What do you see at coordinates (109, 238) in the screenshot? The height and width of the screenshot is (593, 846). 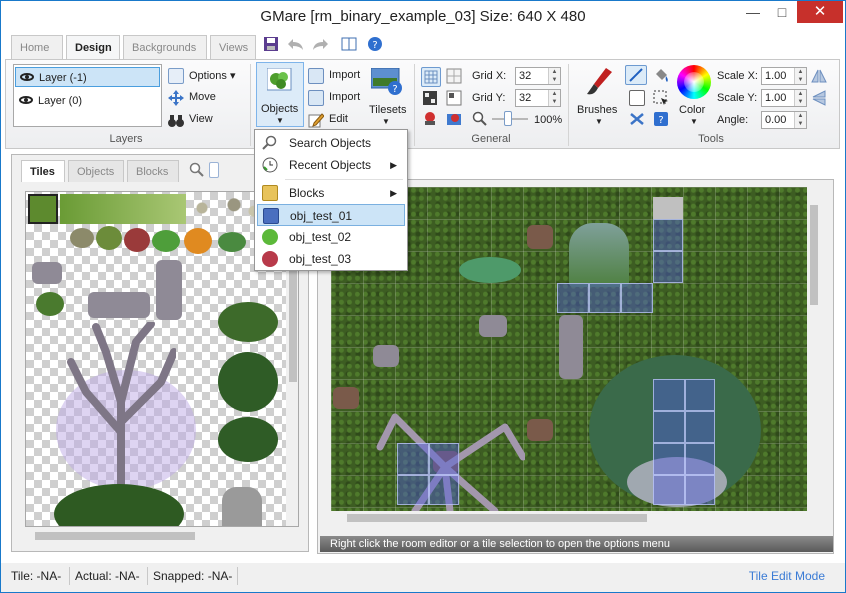 I see `bush-tile` at bounding box center [109, 238].